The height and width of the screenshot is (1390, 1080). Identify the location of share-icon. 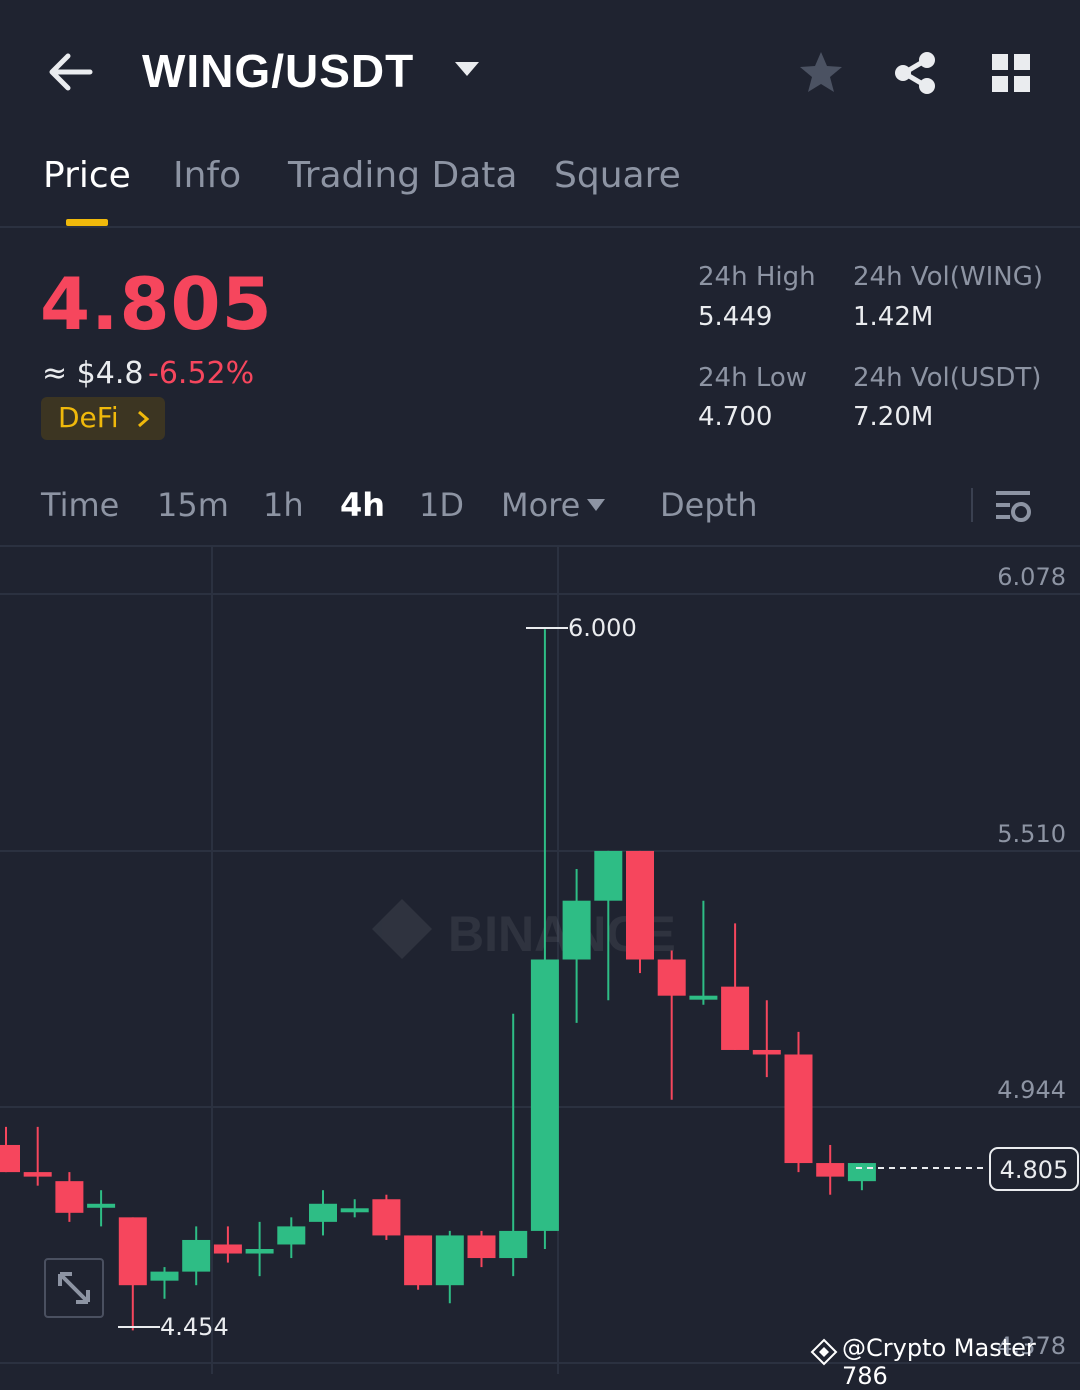
(915, 73).